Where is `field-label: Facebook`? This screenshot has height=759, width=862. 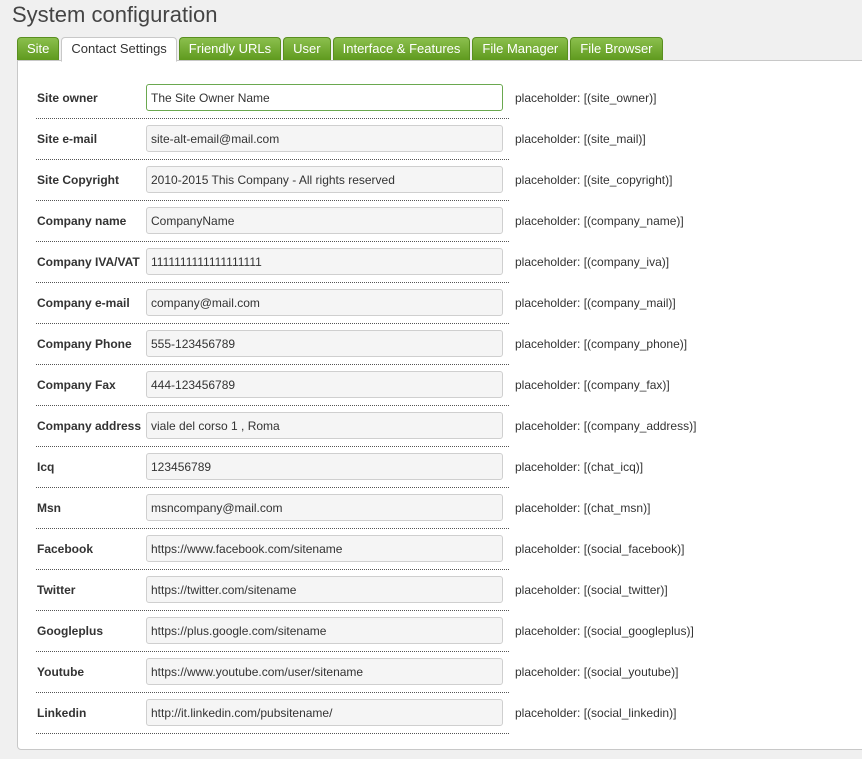 field-label: Facebook is located at coordinates (65, 549).